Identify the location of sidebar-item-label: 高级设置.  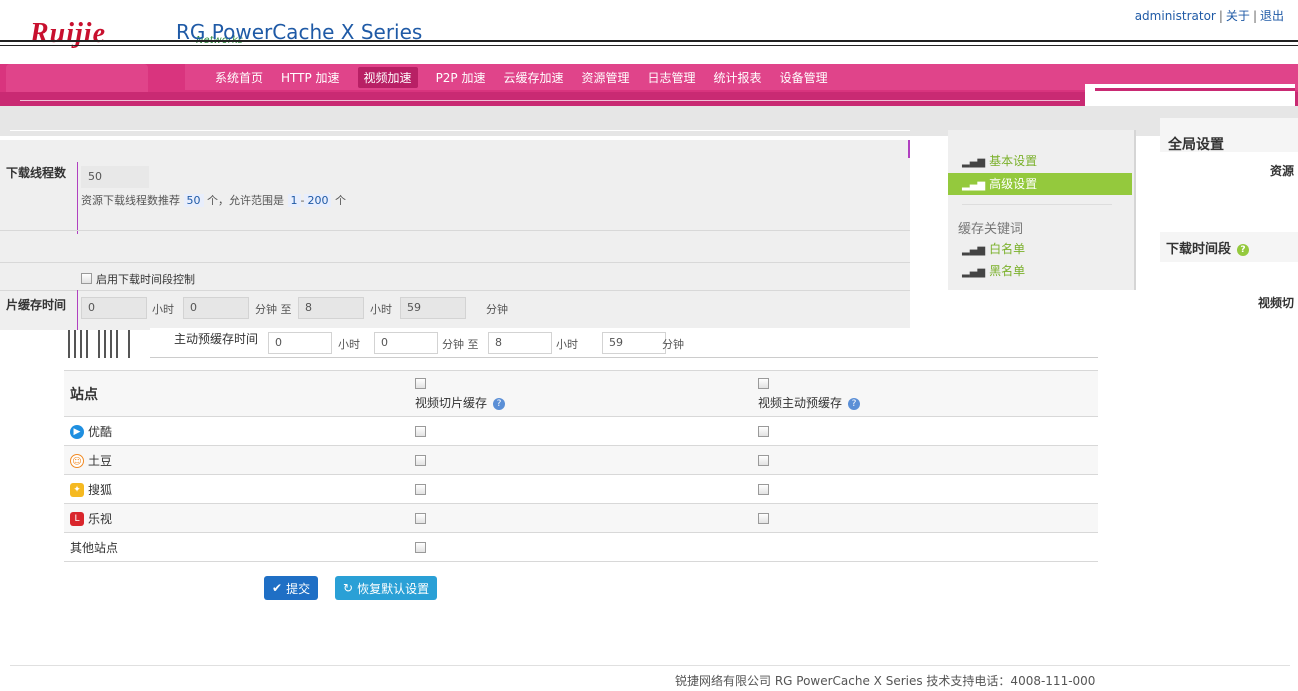
(1013, 184).